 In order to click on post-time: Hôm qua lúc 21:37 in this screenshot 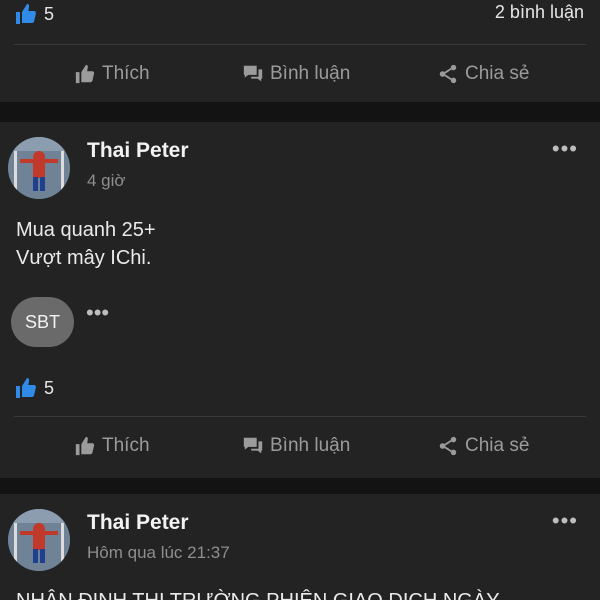, I will do `click(158, 553)`.